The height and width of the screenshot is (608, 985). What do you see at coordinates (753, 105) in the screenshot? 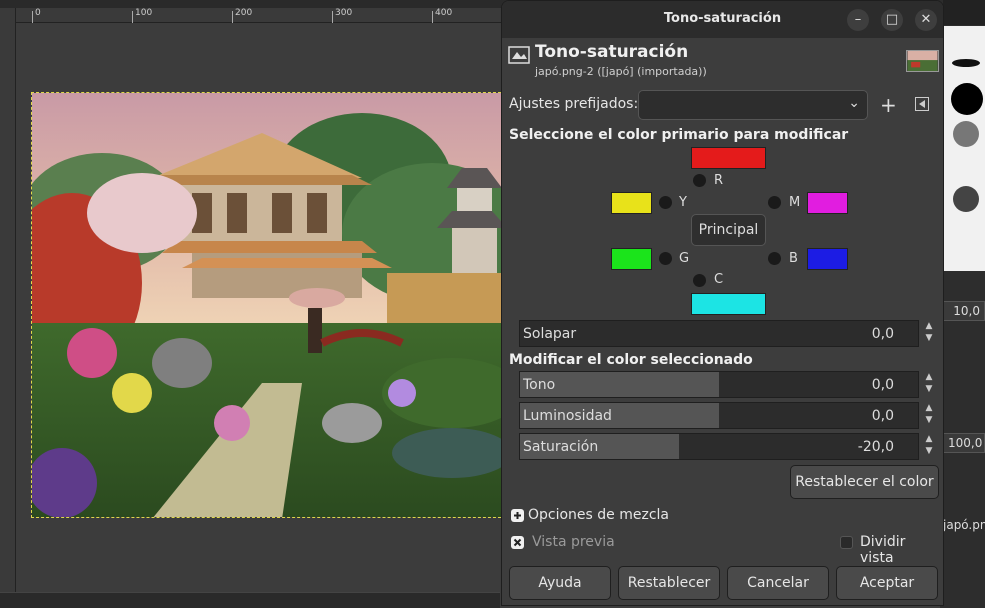
I see `presets-combo: ⌄` at bounding box center [753, 105].